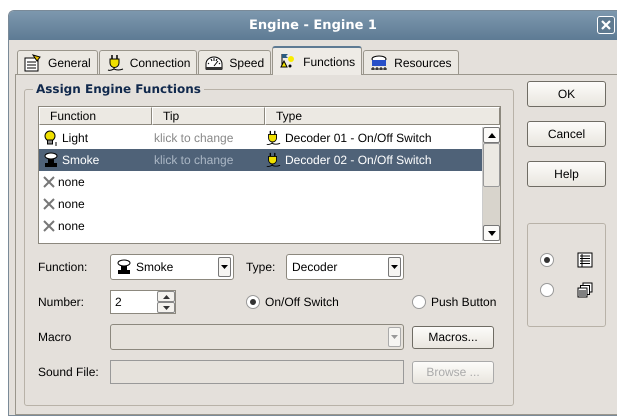  Describe the element at coordinates (566, 174) in the screenshot. I see `dialog-button: Help` at that location.